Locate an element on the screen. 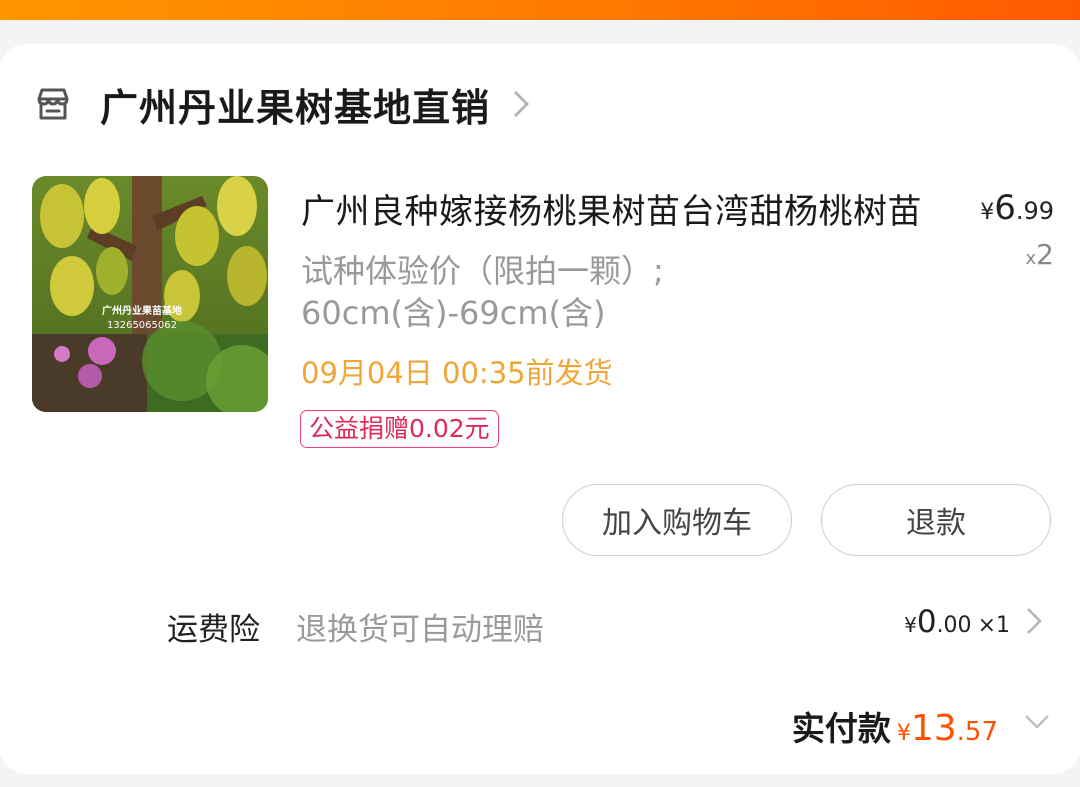 This screenshot has width=1080, height=787. unit-price: ¥6.99 is located at coordinates (1017, 208).